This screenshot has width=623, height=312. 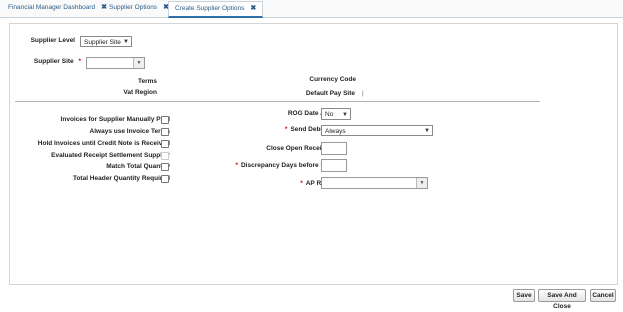 I want to click on close-open-receipt-days-input, so click(x=334, y=148).